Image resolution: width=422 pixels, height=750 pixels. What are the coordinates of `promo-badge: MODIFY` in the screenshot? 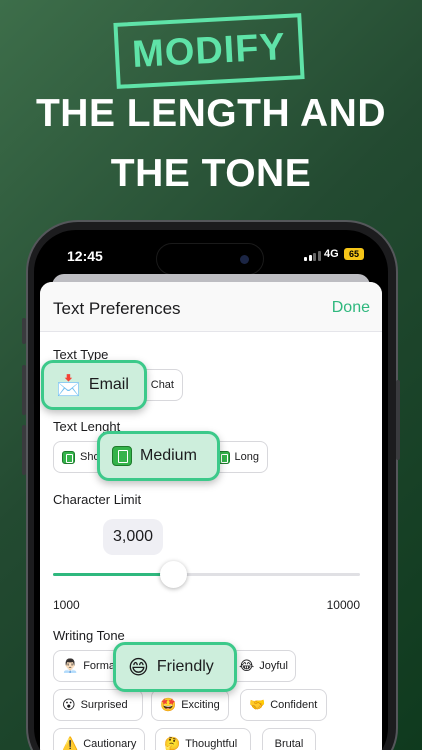 It's located at (209, 51).